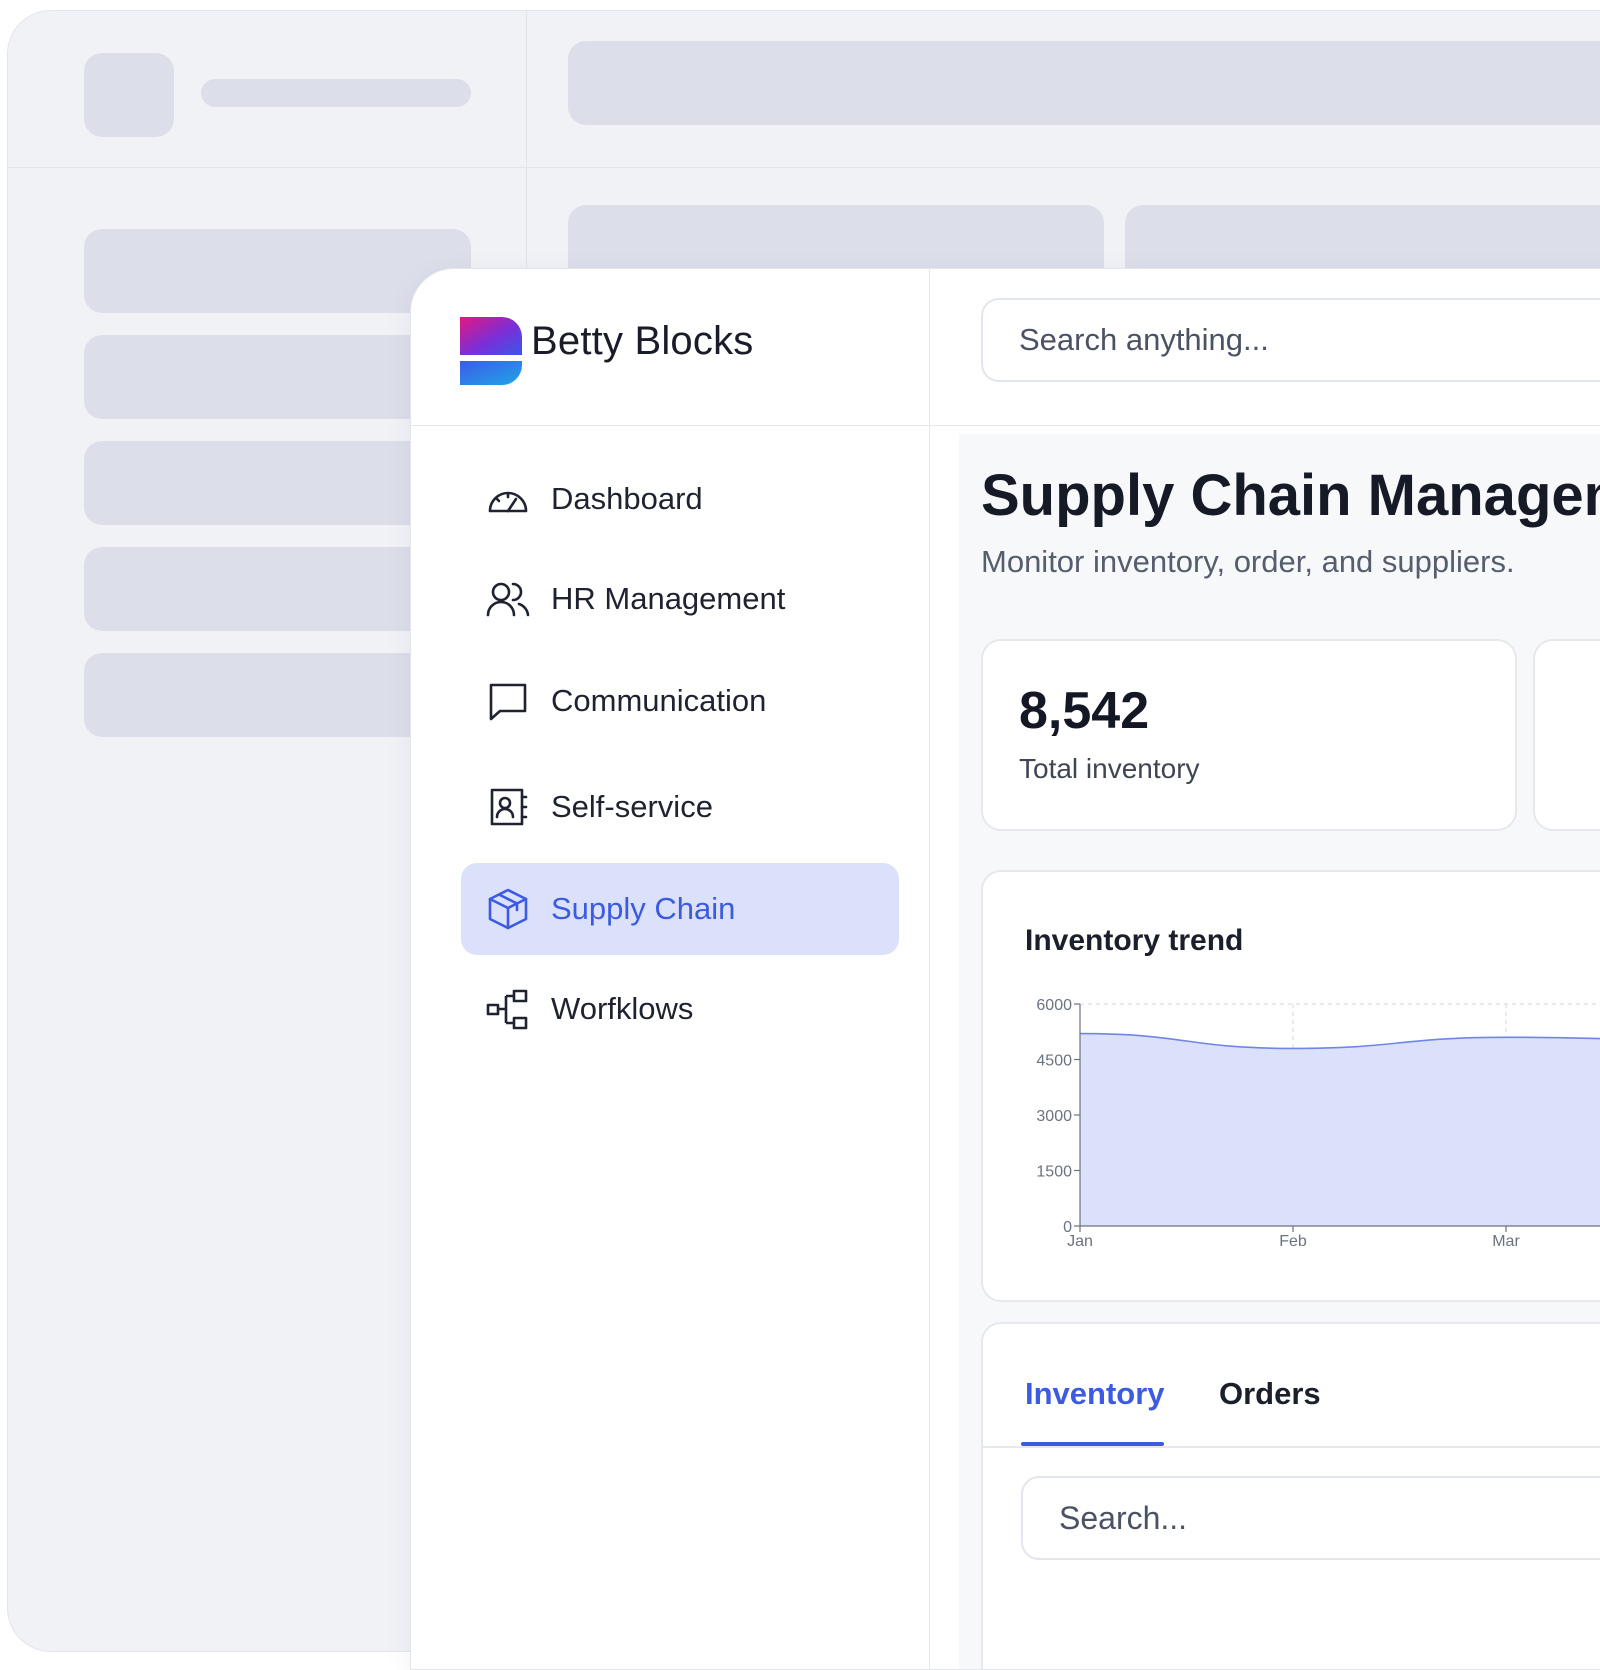  What do you see at coordinates (1084, 711) in the screenshot?
I see `stat-value: 8,542` at bounding box center [1084, 711].